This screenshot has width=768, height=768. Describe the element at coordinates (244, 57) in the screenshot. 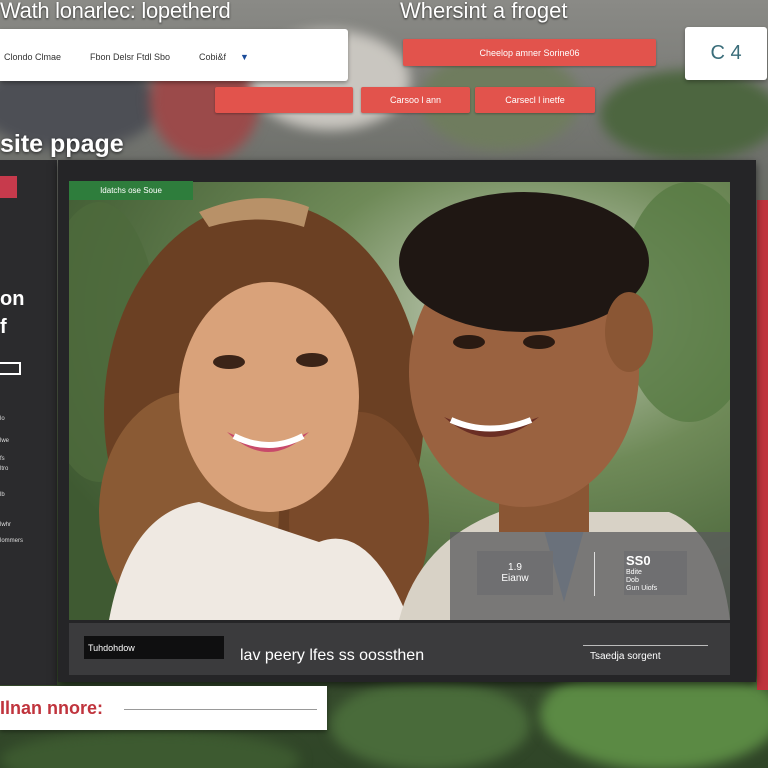

I see `chevron-down-icon: ▼` at that location.